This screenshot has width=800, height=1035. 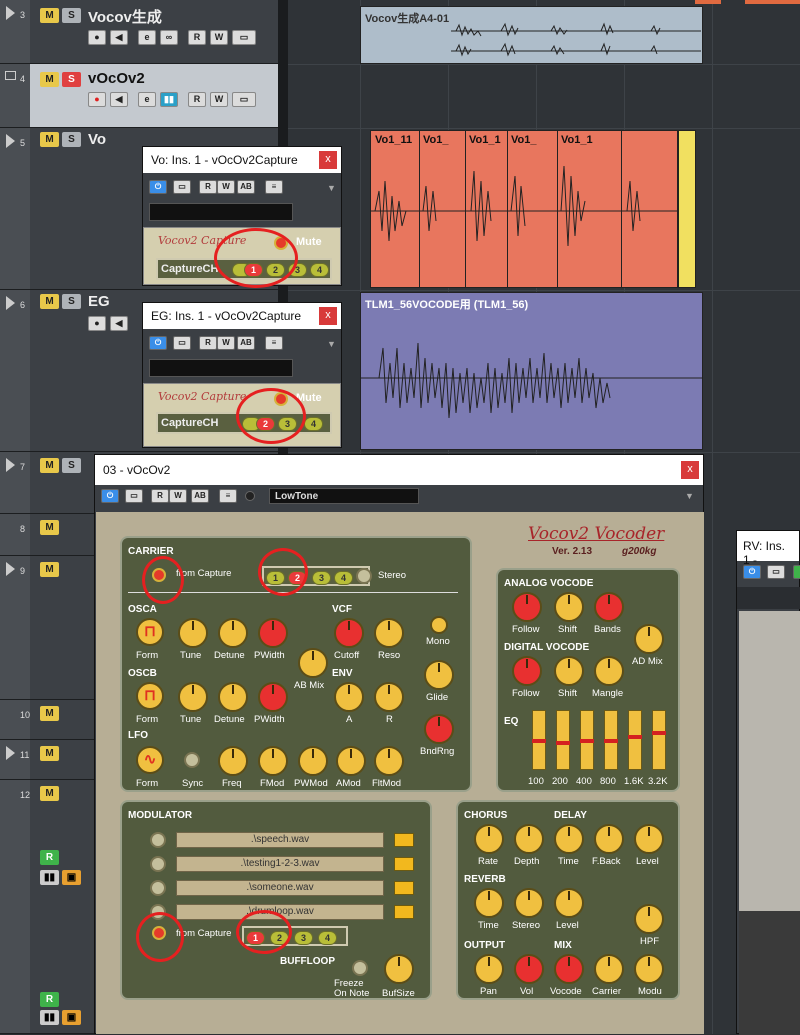 What do you see at coordinates (439, 729) in the screenshot?
I see `bndrng-knob` at bounding box center [439, 729].